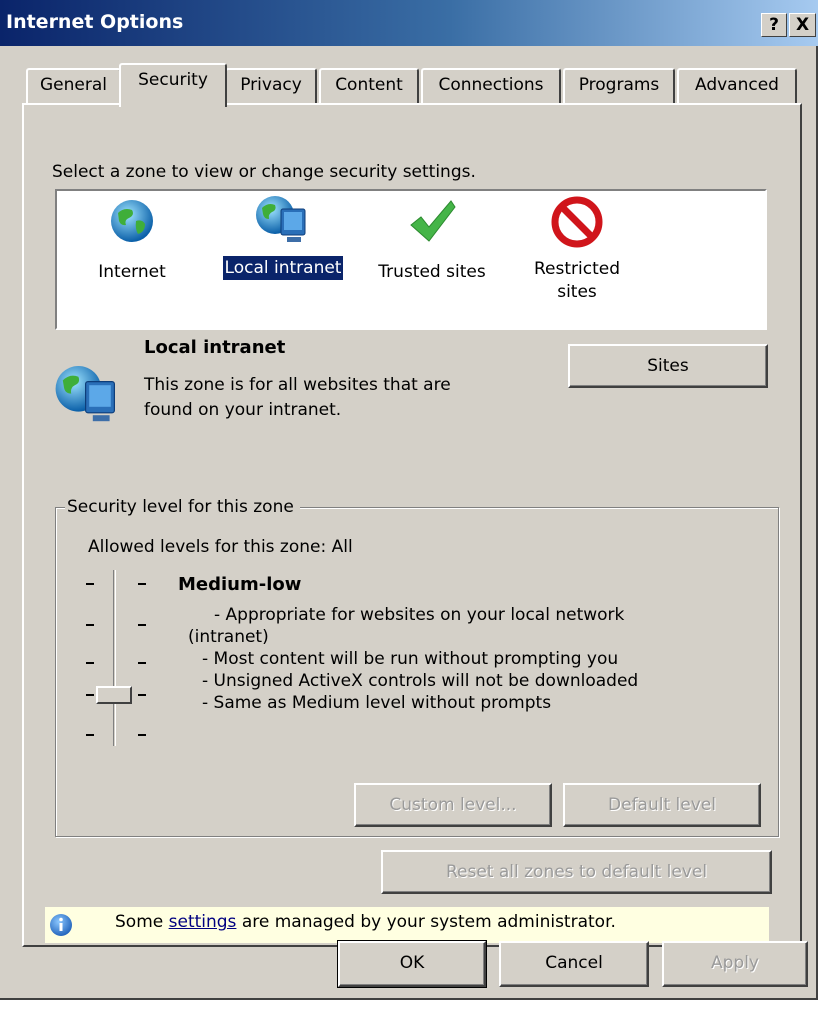  I want to click on zone-trusted-sites: Trusted sites, so click(432, 237).